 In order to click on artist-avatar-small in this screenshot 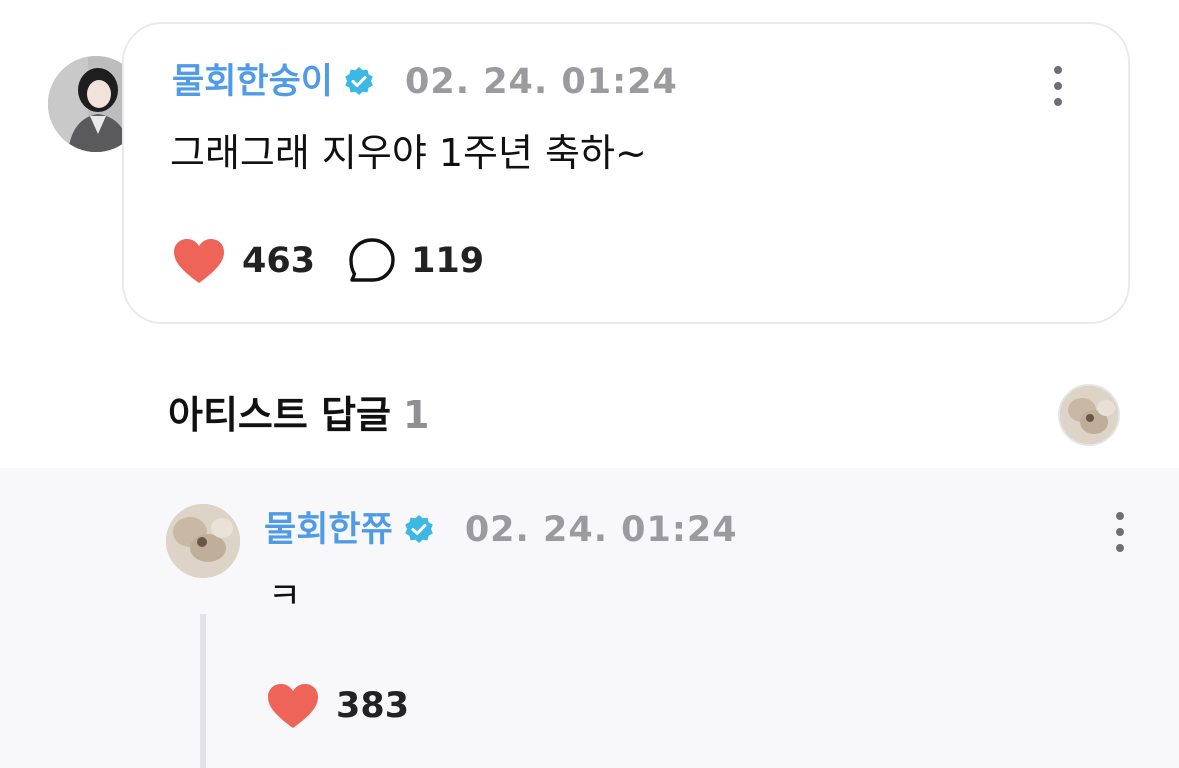, I will do `click(1089, 415)`.